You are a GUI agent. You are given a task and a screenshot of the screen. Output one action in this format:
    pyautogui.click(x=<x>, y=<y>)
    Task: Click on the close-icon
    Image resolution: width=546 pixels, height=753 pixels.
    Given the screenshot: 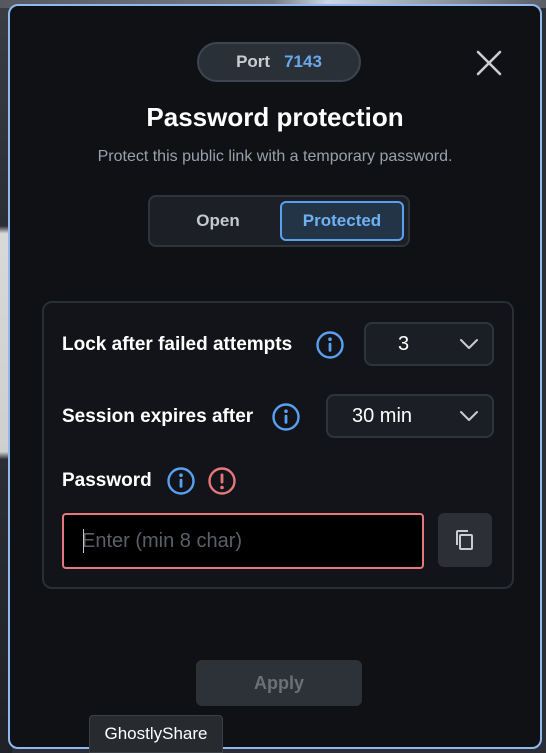 What is the action you would take?
    pyautogui.click(x=489, y=63)
    